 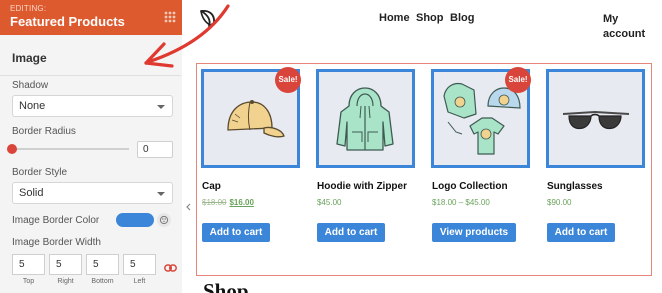 I want to click on product-price-logo-collection: $18.00 – $45.00, so click(x=461, y=202).